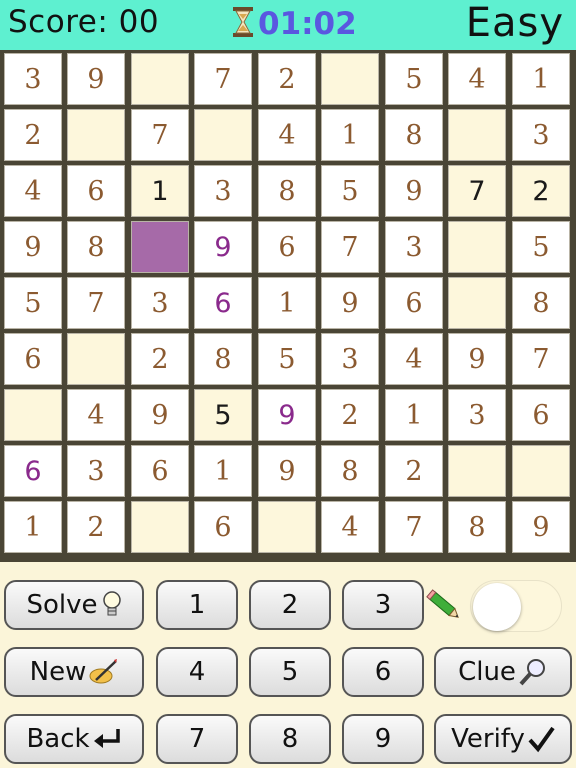 Image resolution: width=576 pixels, height=768 pixels. What do you see at coordinates (383, 605) in the screenshot?
I see `digit-3-button: 3` at bounding box center [383, 605].